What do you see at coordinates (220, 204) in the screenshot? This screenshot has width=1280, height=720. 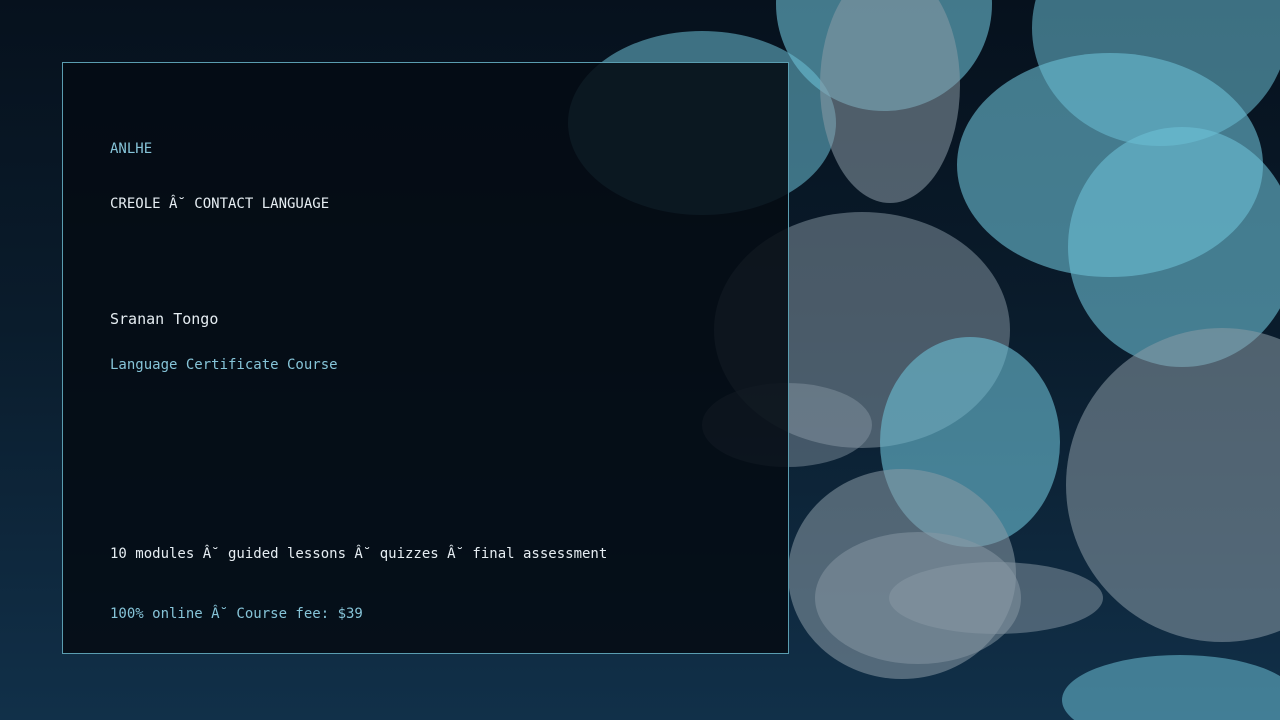 I see `category-label: CREOLE Â˘ CONTACT LANGUAGE` at bounding box center [220, 204].